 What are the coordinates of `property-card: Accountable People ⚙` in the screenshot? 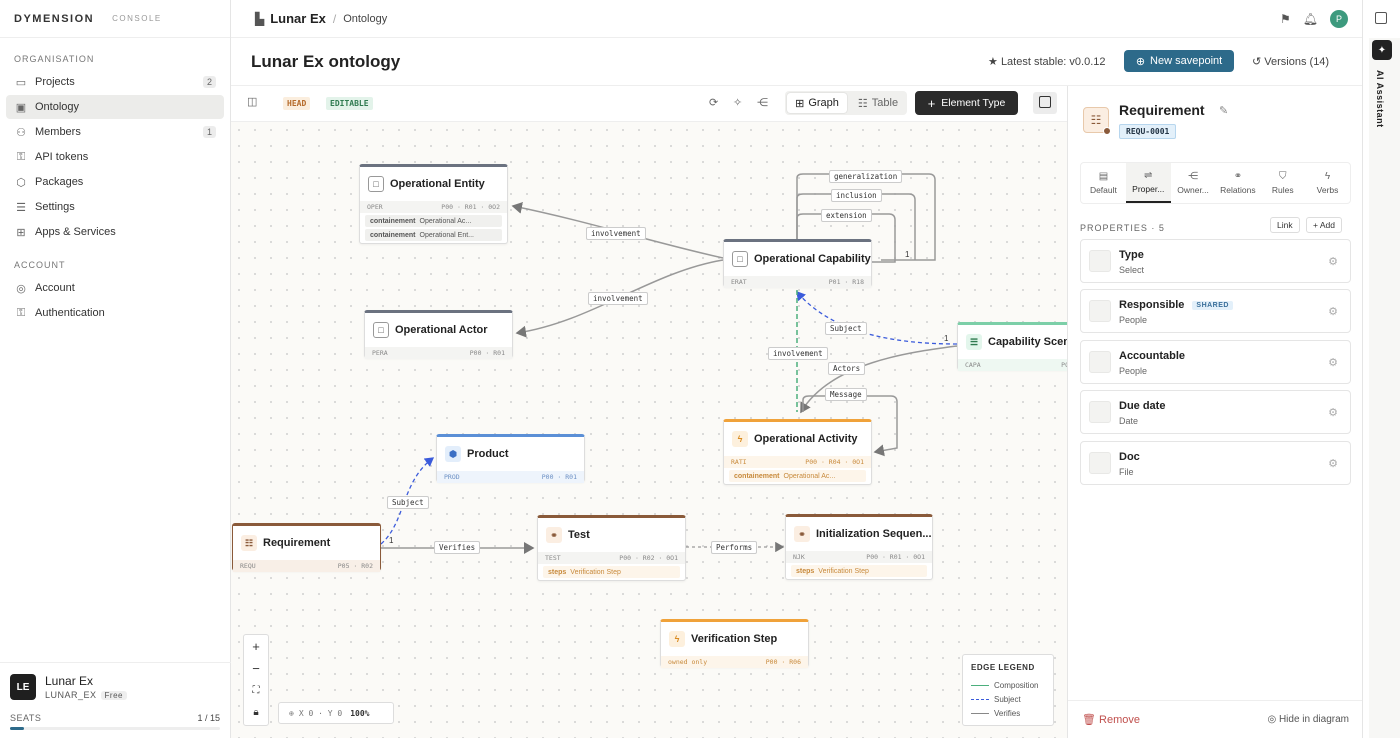 It's located at (1215, 362).